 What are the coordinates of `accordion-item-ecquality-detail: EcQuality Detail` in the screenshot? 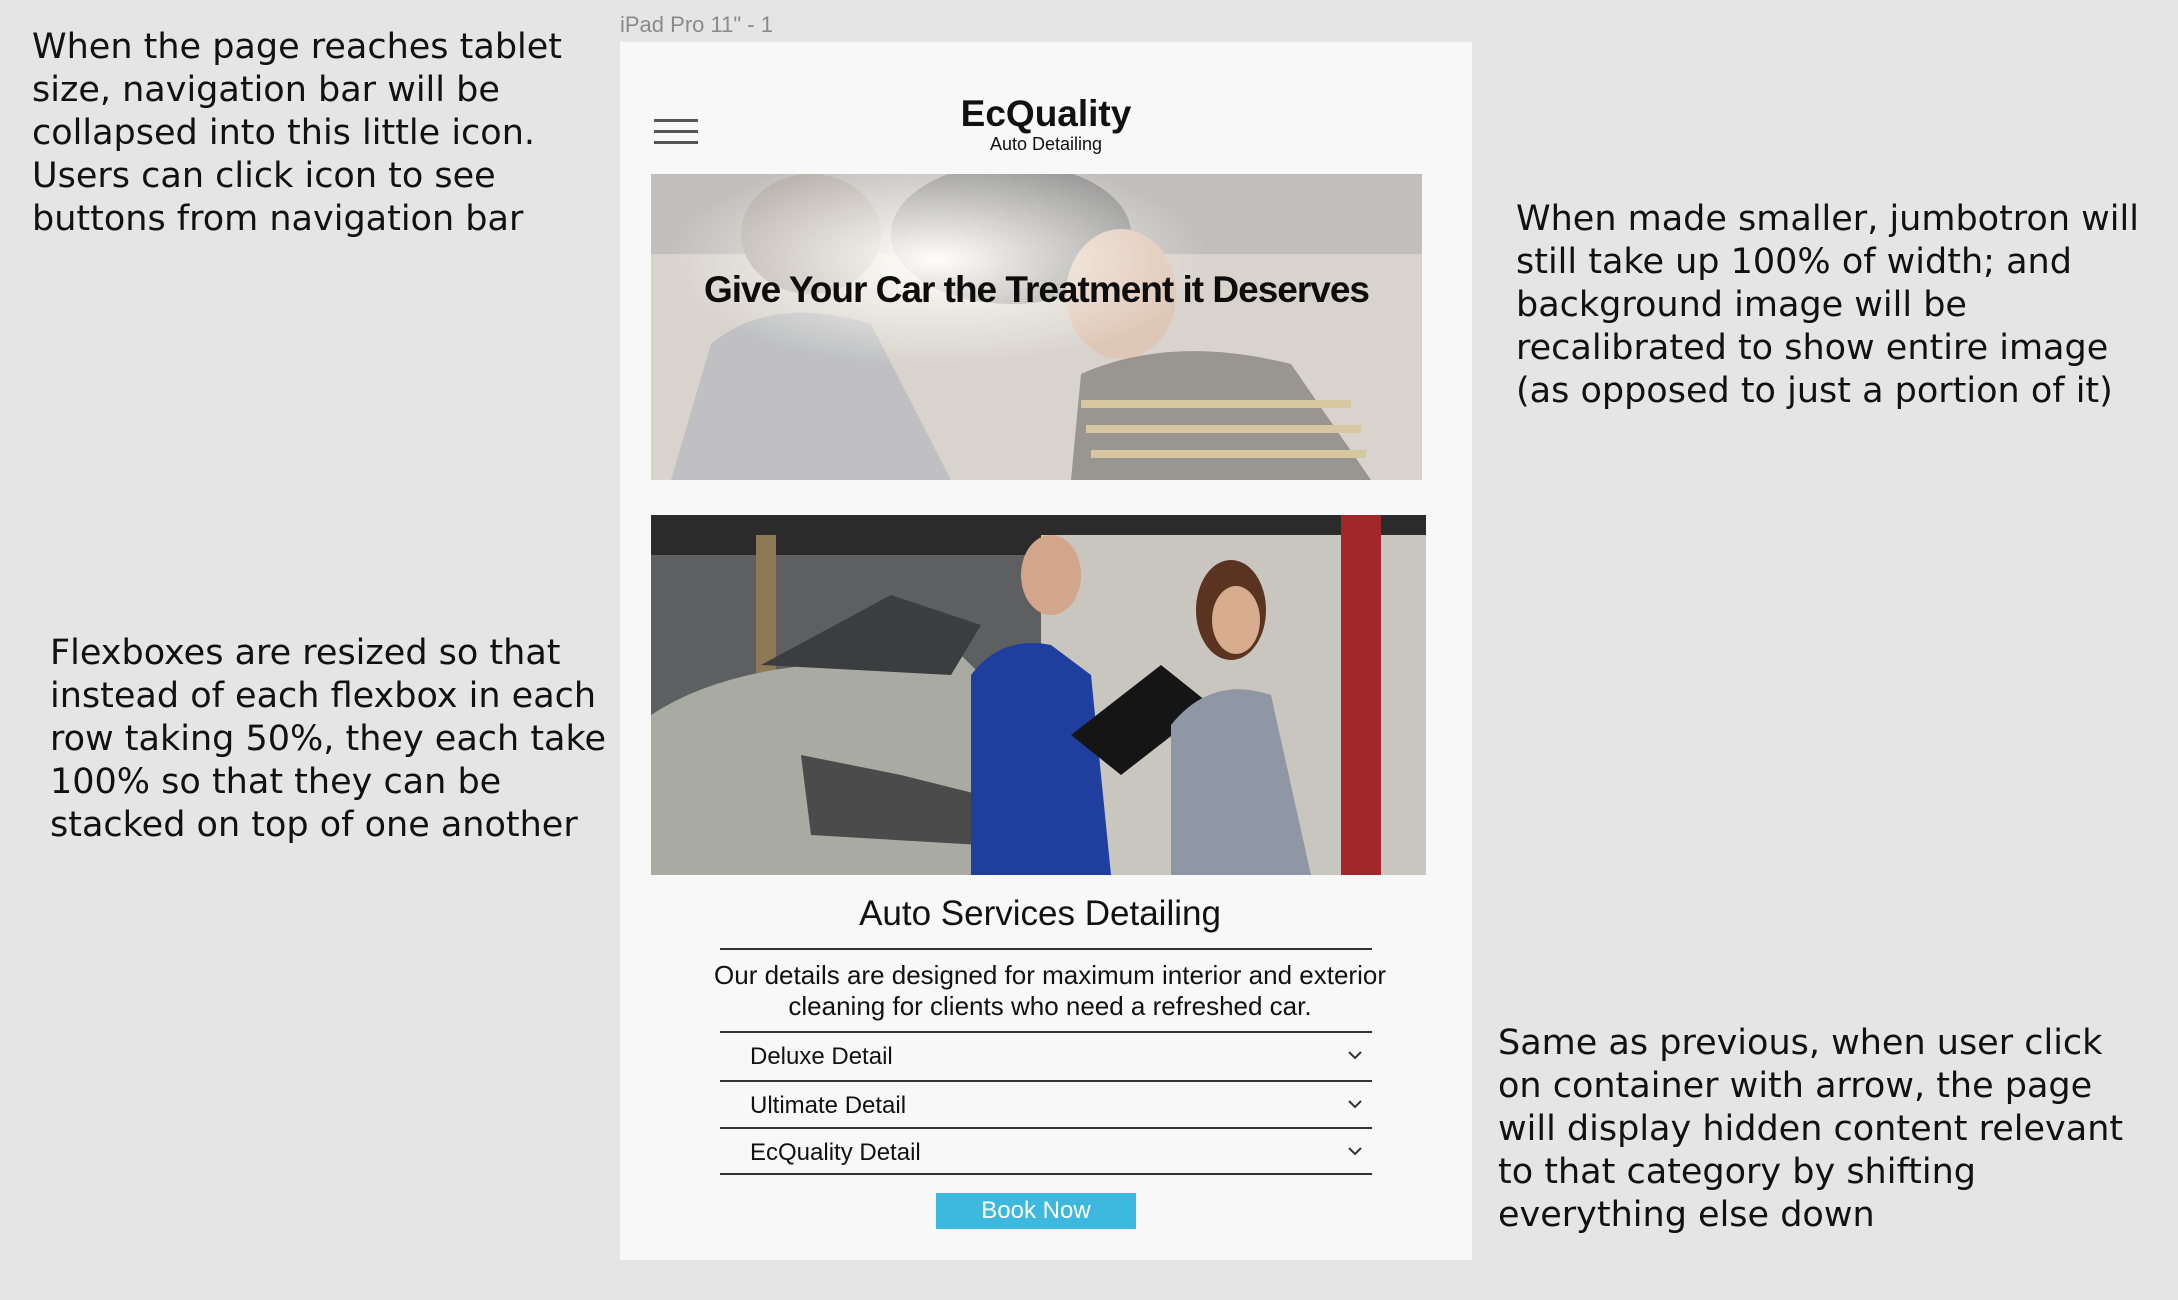 It's located at (1046, 1153).